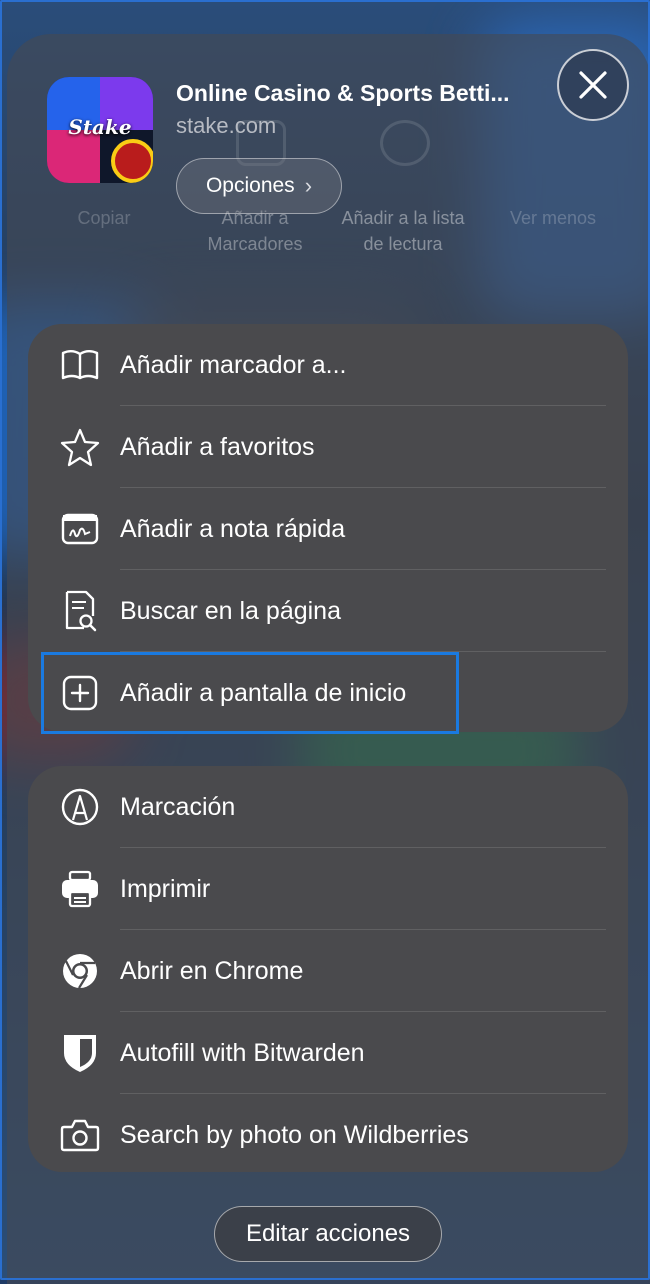  Describe the element at coordinates (403, 231) in the screenshot. I see `ghost-action-reading-list: Añadir a la lista de lectura` at that location.